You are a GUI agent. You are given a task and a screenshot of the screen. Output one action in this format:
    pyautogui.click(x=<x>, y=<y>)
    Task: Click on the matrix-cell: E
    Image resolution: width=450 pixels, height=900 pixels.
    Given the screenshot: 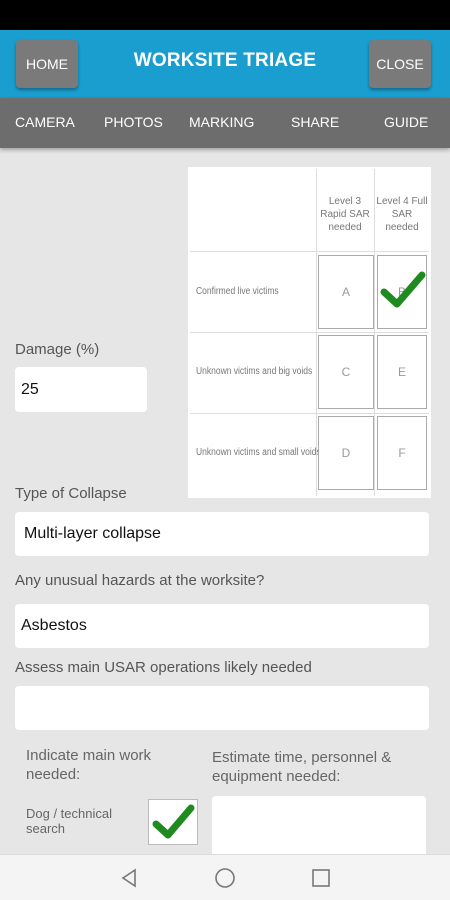 What is the action you would take?
    pyautogui.click(x=402, y=372)
    